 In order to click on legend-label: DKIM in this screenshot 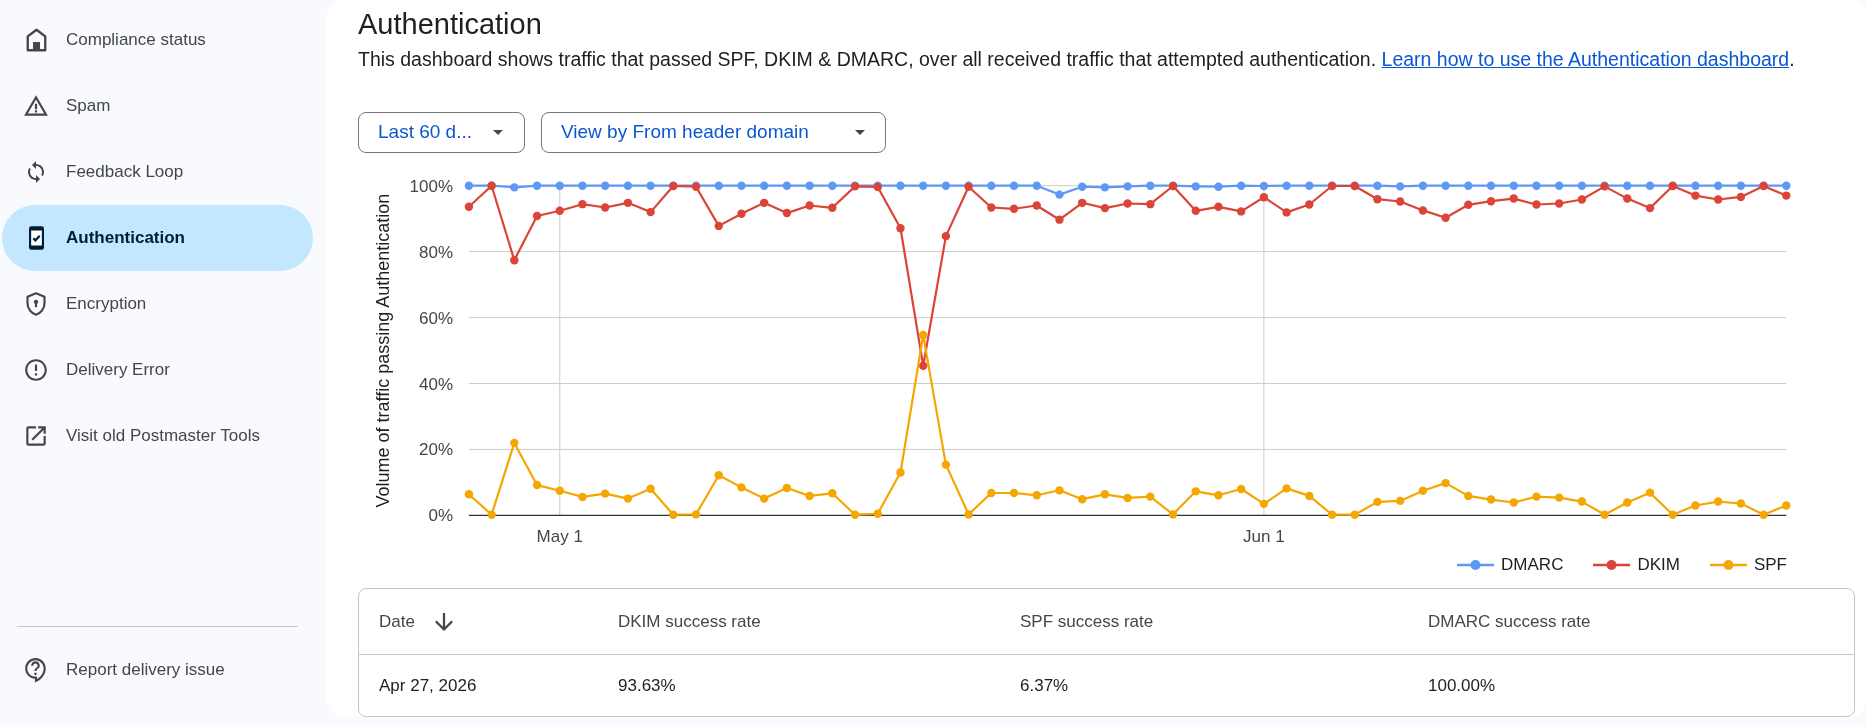, I will do `click(1658, 565)`.